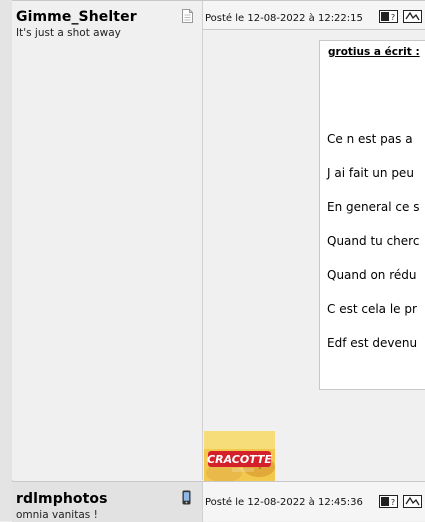 Image resolution: width=425 pixels, height=522 pixels. I want to click on quote-line: Ce n est pas a, so click(370, 139).